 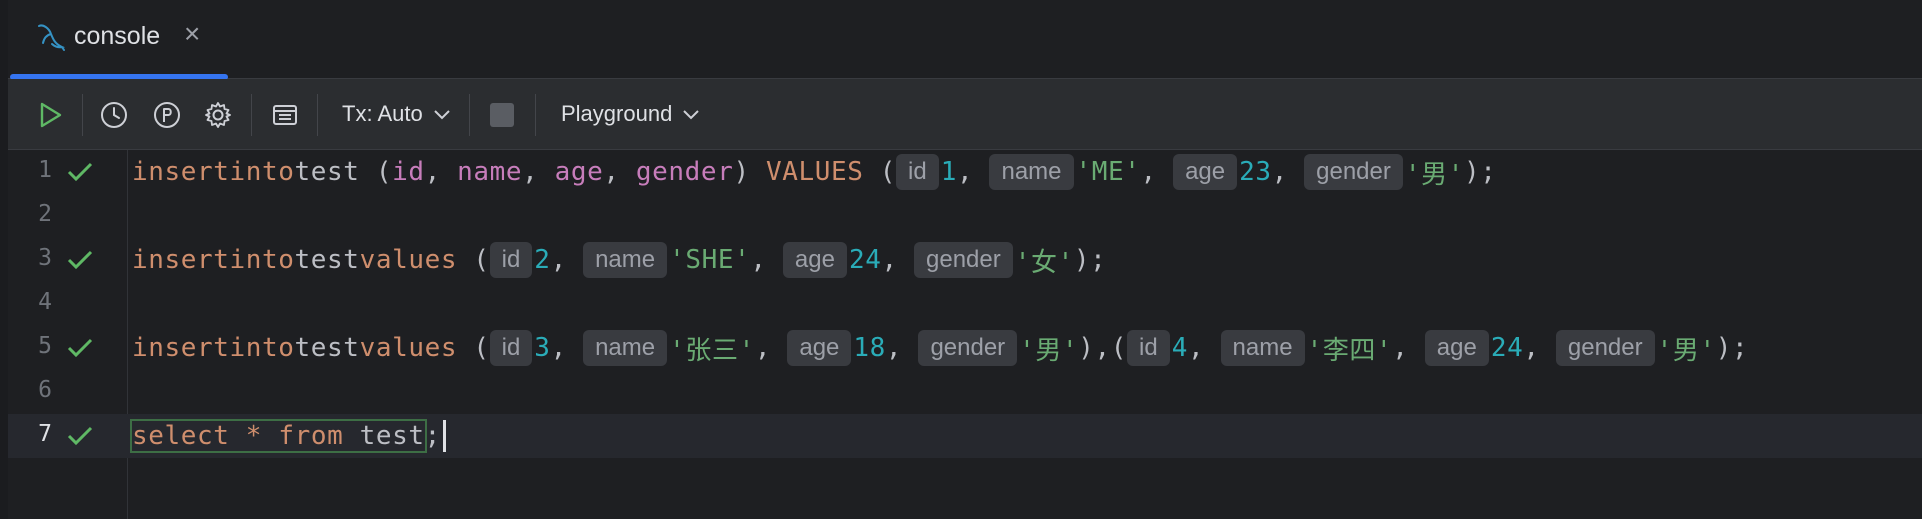 I want to click on chevron-down-icon, so click(x=691, y=115).